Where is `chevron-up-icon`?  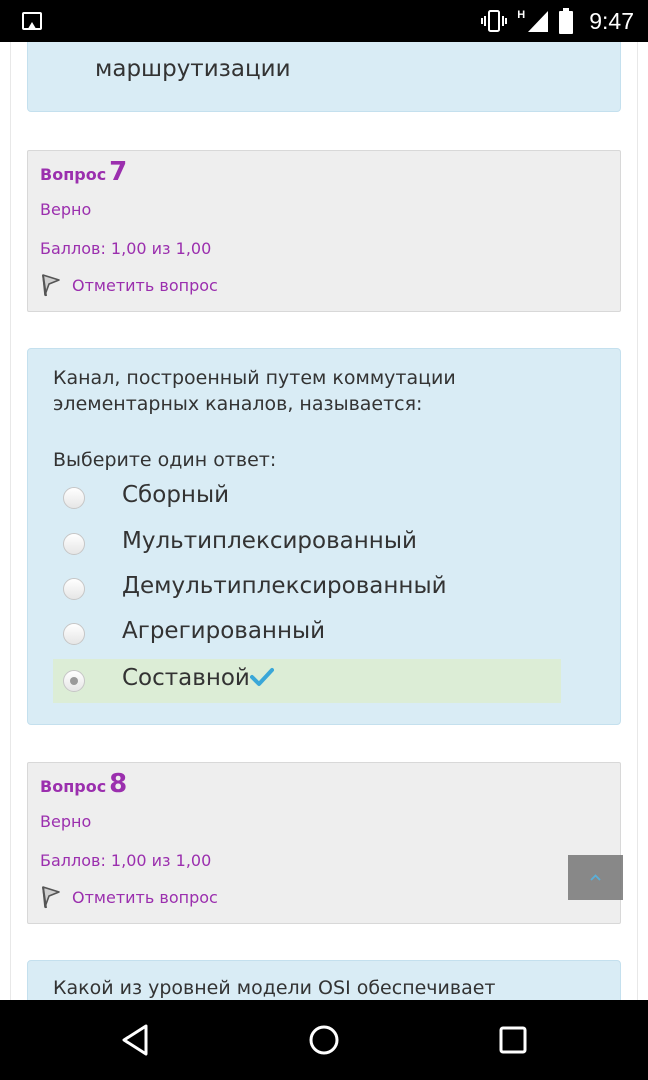 chevron-up-icon is located at coordinates (595, 877).